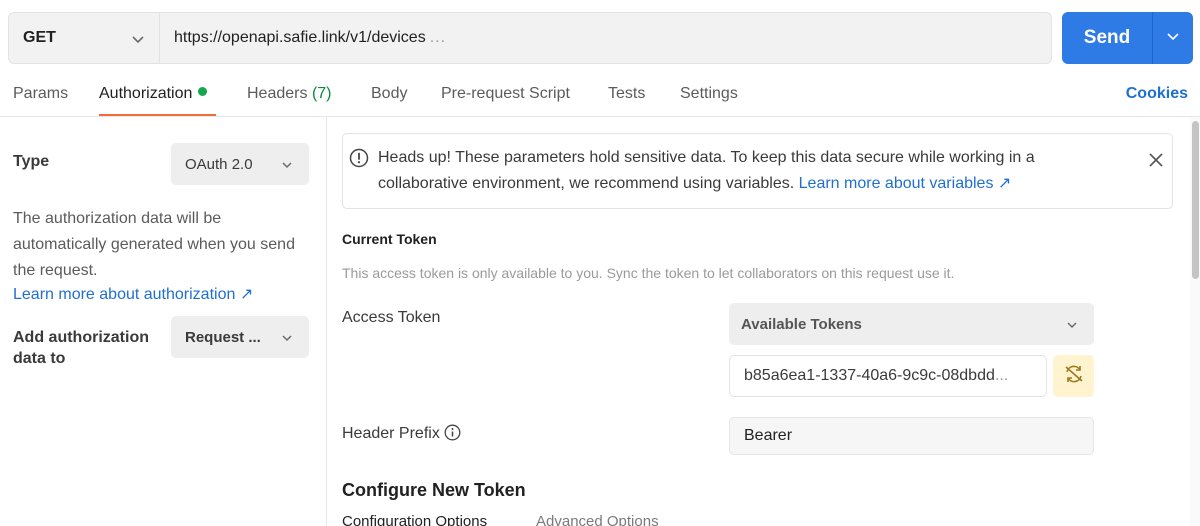 The height and width of the screenshot is (526, 1200). Describe the element at coordinates (597, 519) in the screenshot. I see `subtab-advanced-options: Advanced Options` at that location.